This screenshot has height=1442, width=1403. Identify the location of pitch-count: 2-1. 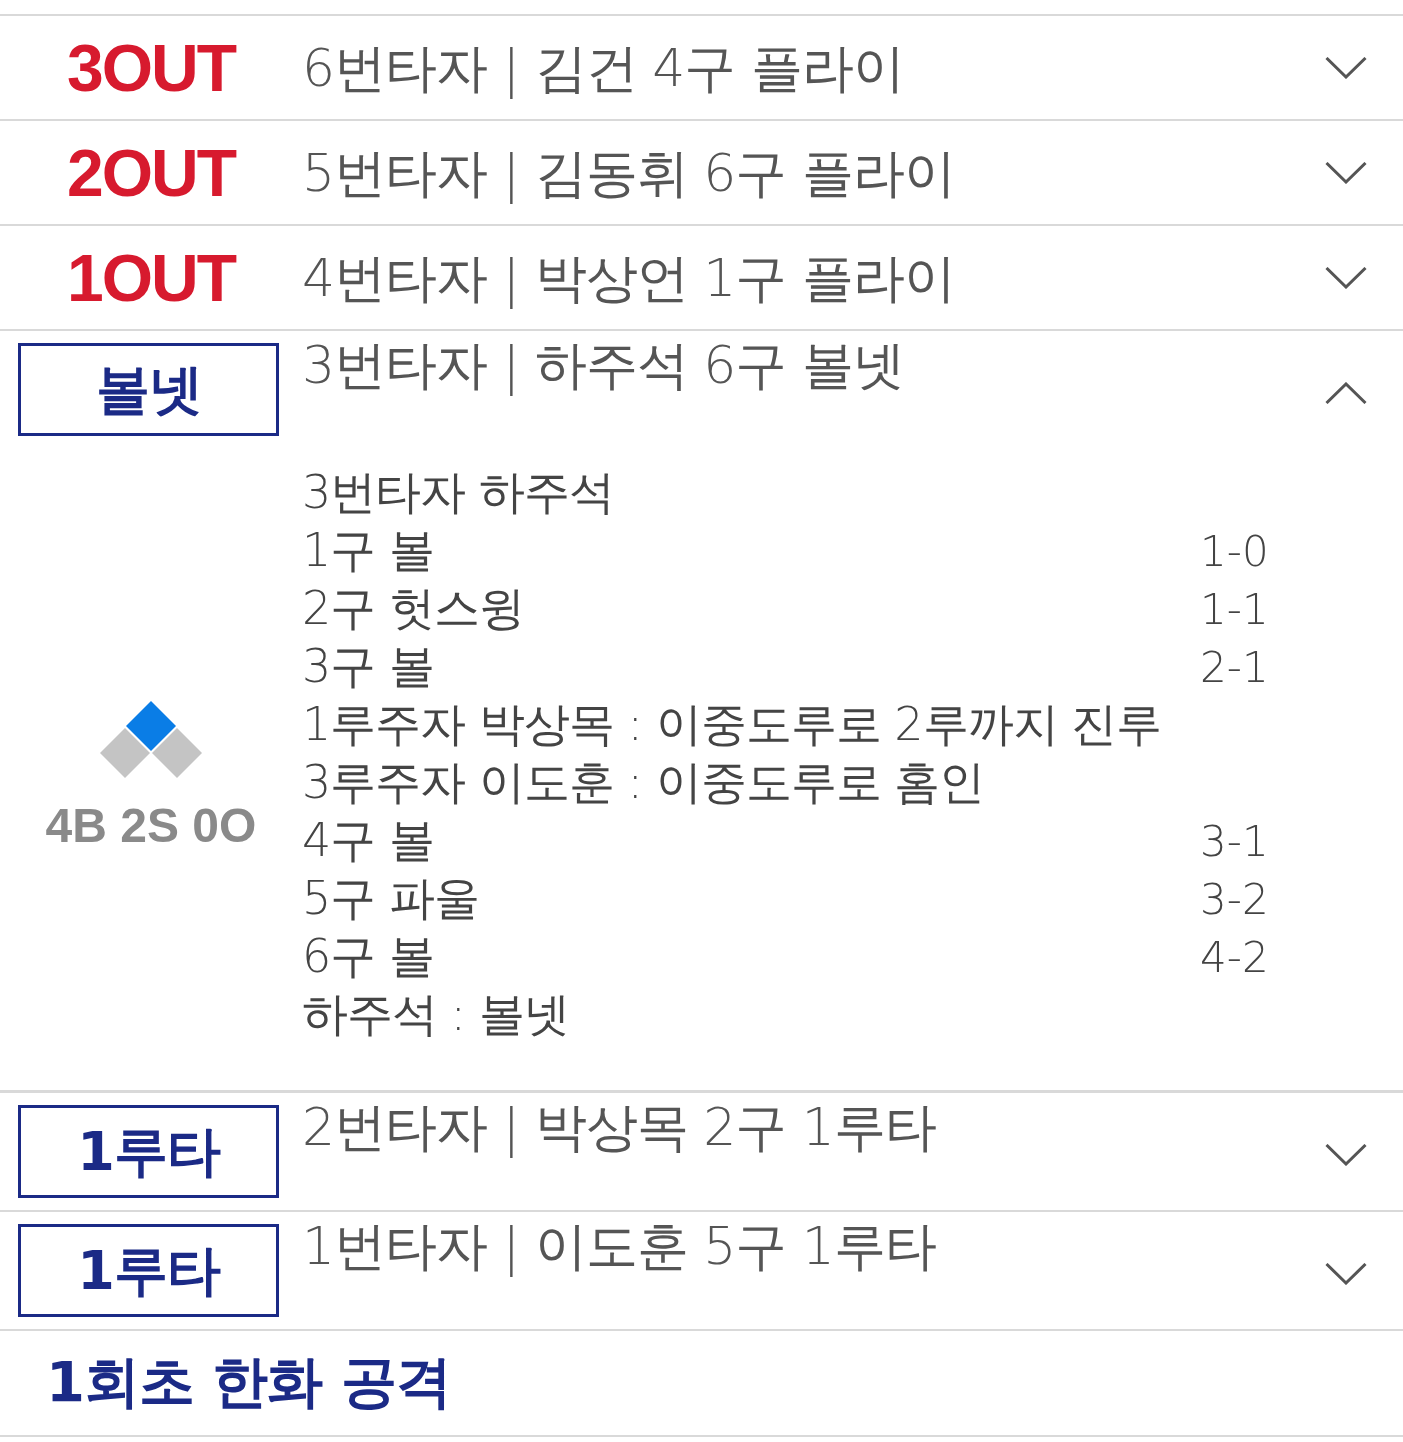
(1234, 667).